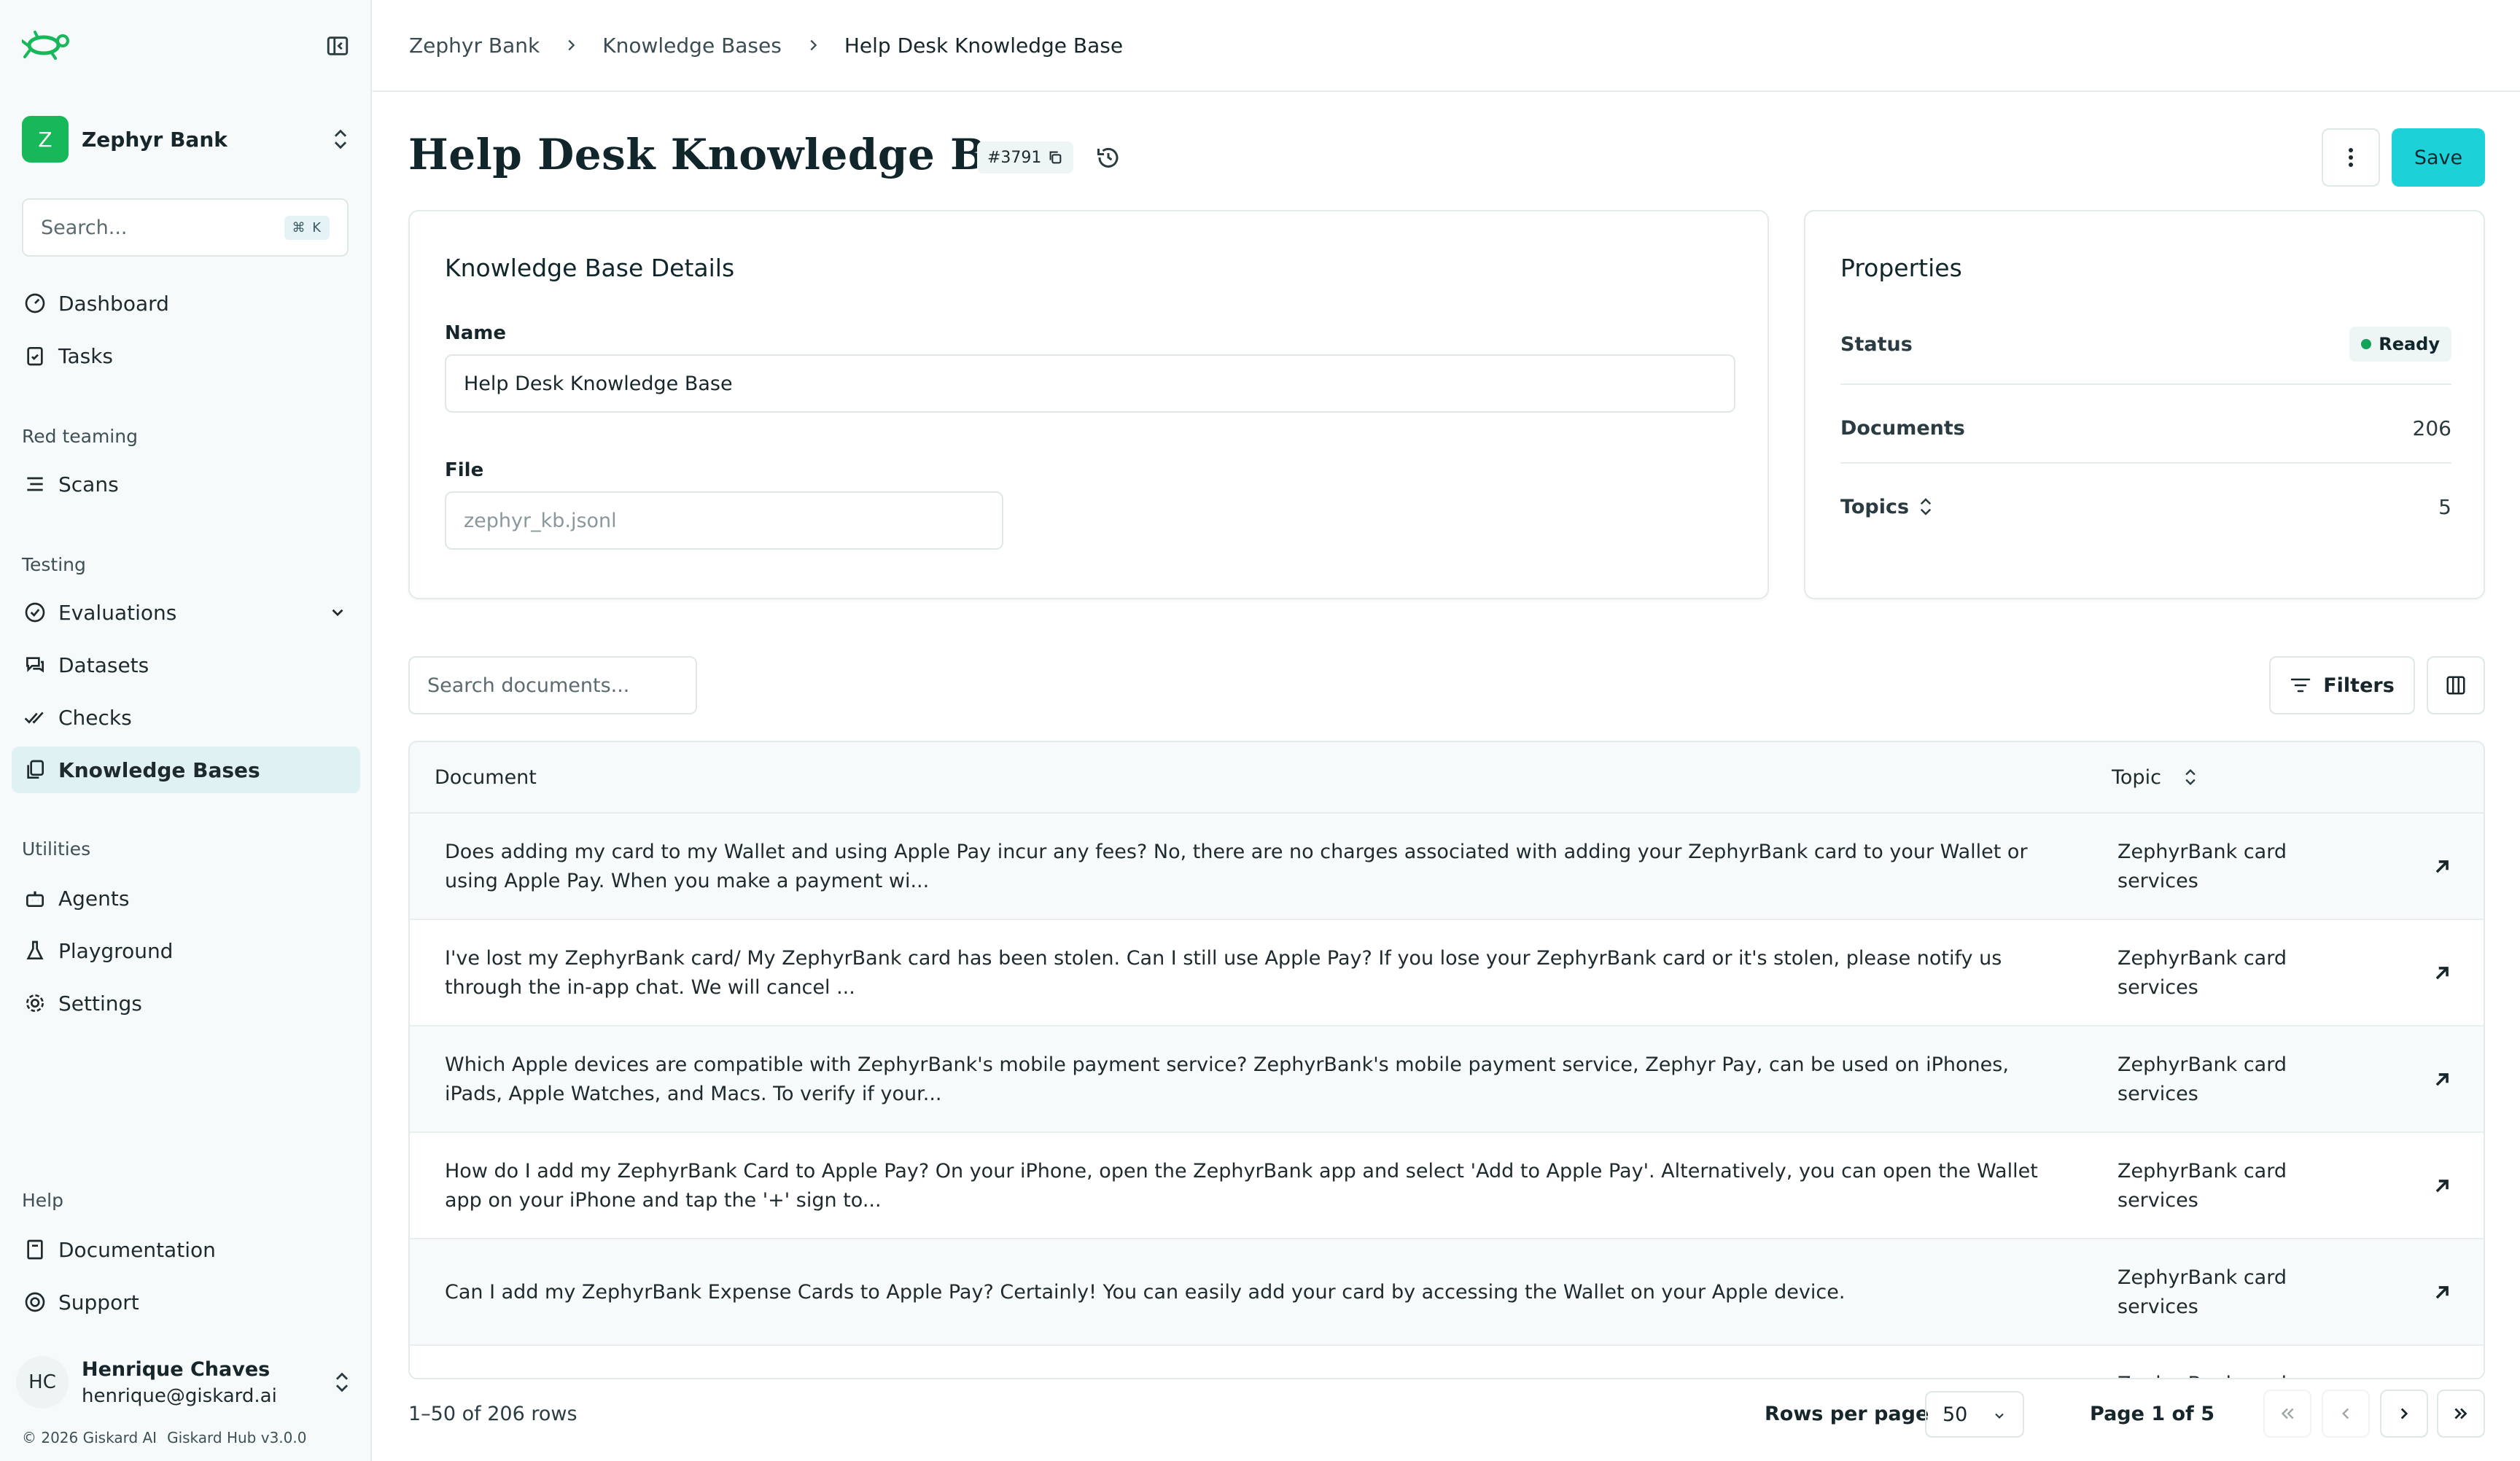 This screenshot has width=2520, height=1461. Describe the element at coordinates (2444, 506) in the screenshot. I see `topics-count: 5` at that location.